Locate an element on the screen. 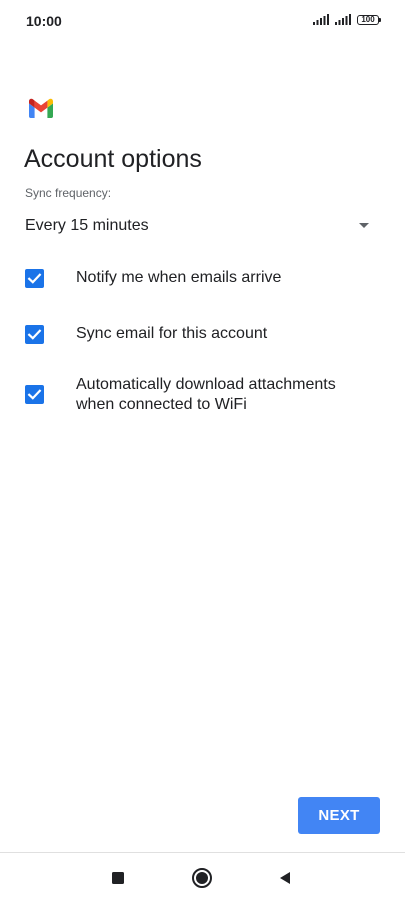 This screenshot has width=405, height=902. notify-emails-checkbox is located at coordinates (34, 278).